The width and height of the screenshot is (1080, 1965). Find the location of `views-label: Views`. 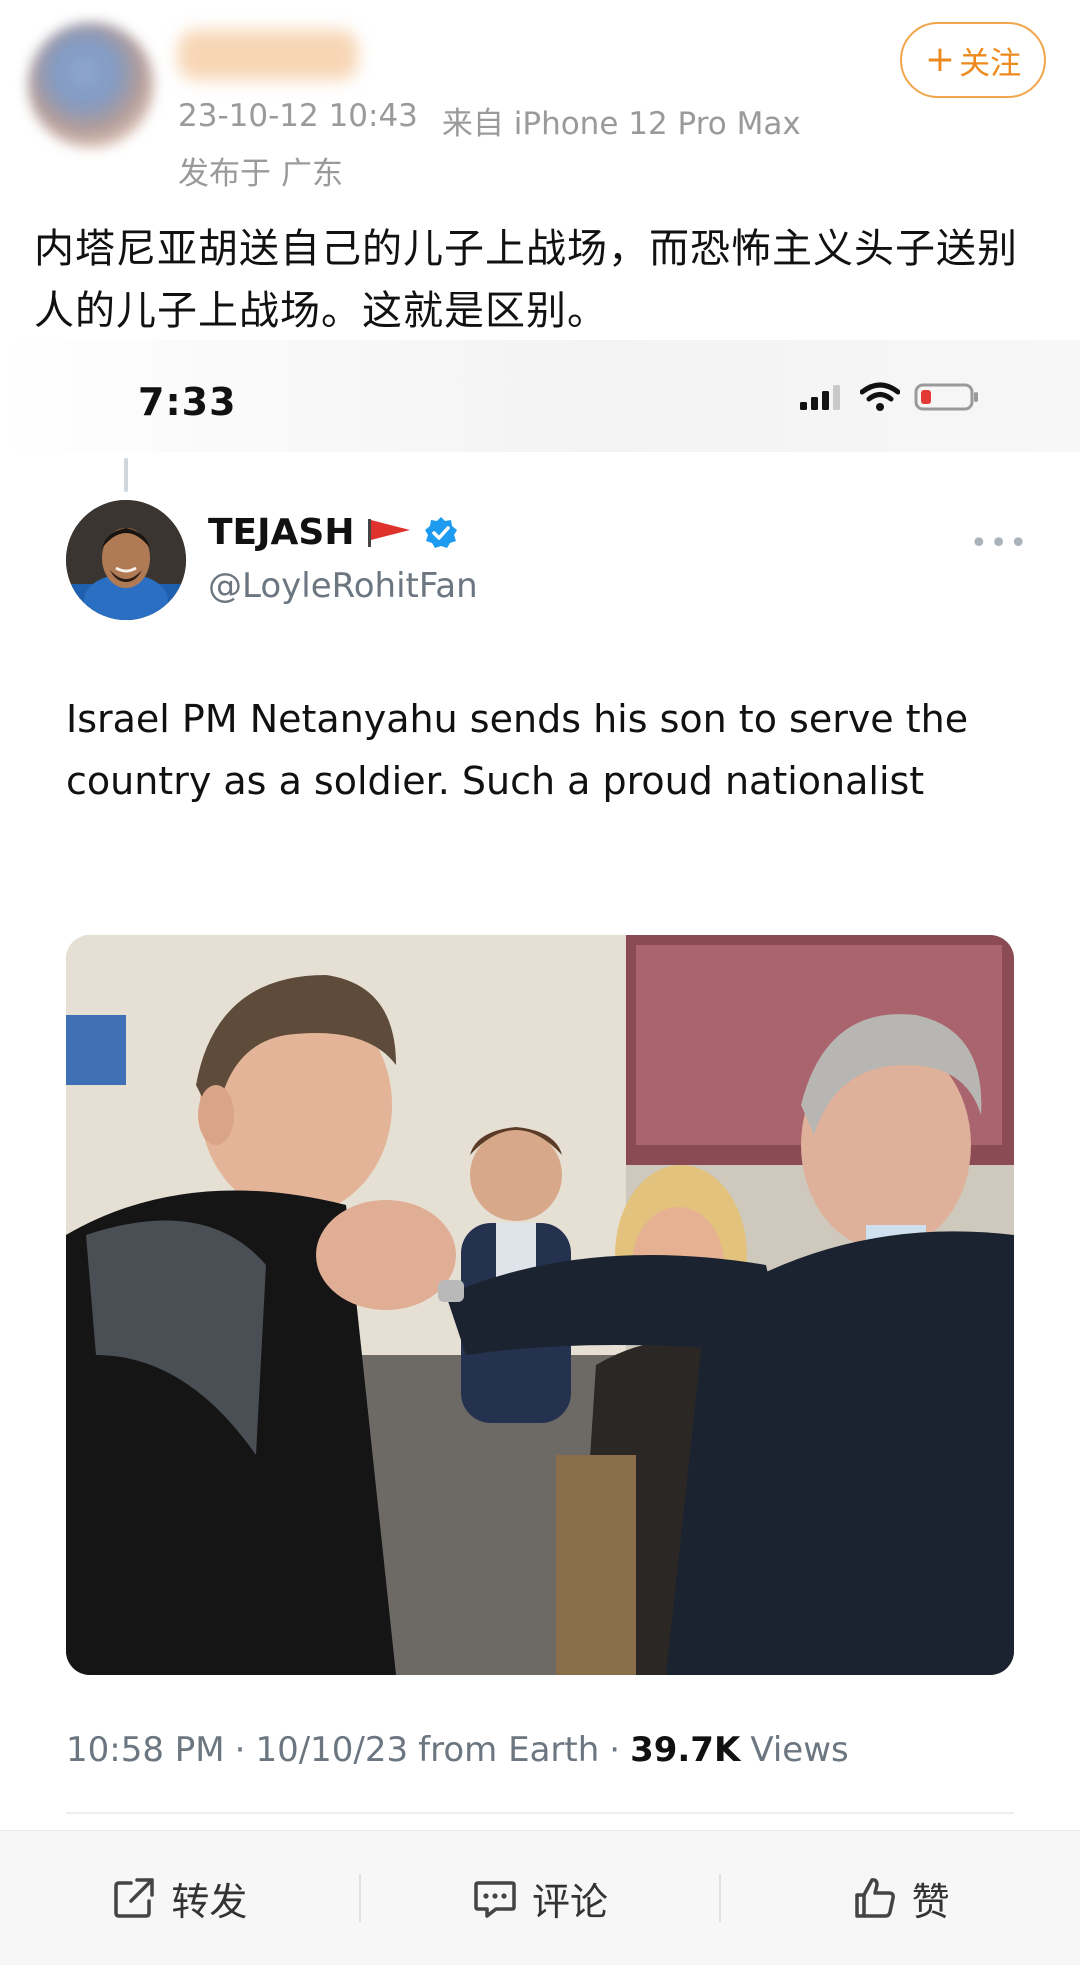

views-label: Views is located at coordinates (799, 1750).